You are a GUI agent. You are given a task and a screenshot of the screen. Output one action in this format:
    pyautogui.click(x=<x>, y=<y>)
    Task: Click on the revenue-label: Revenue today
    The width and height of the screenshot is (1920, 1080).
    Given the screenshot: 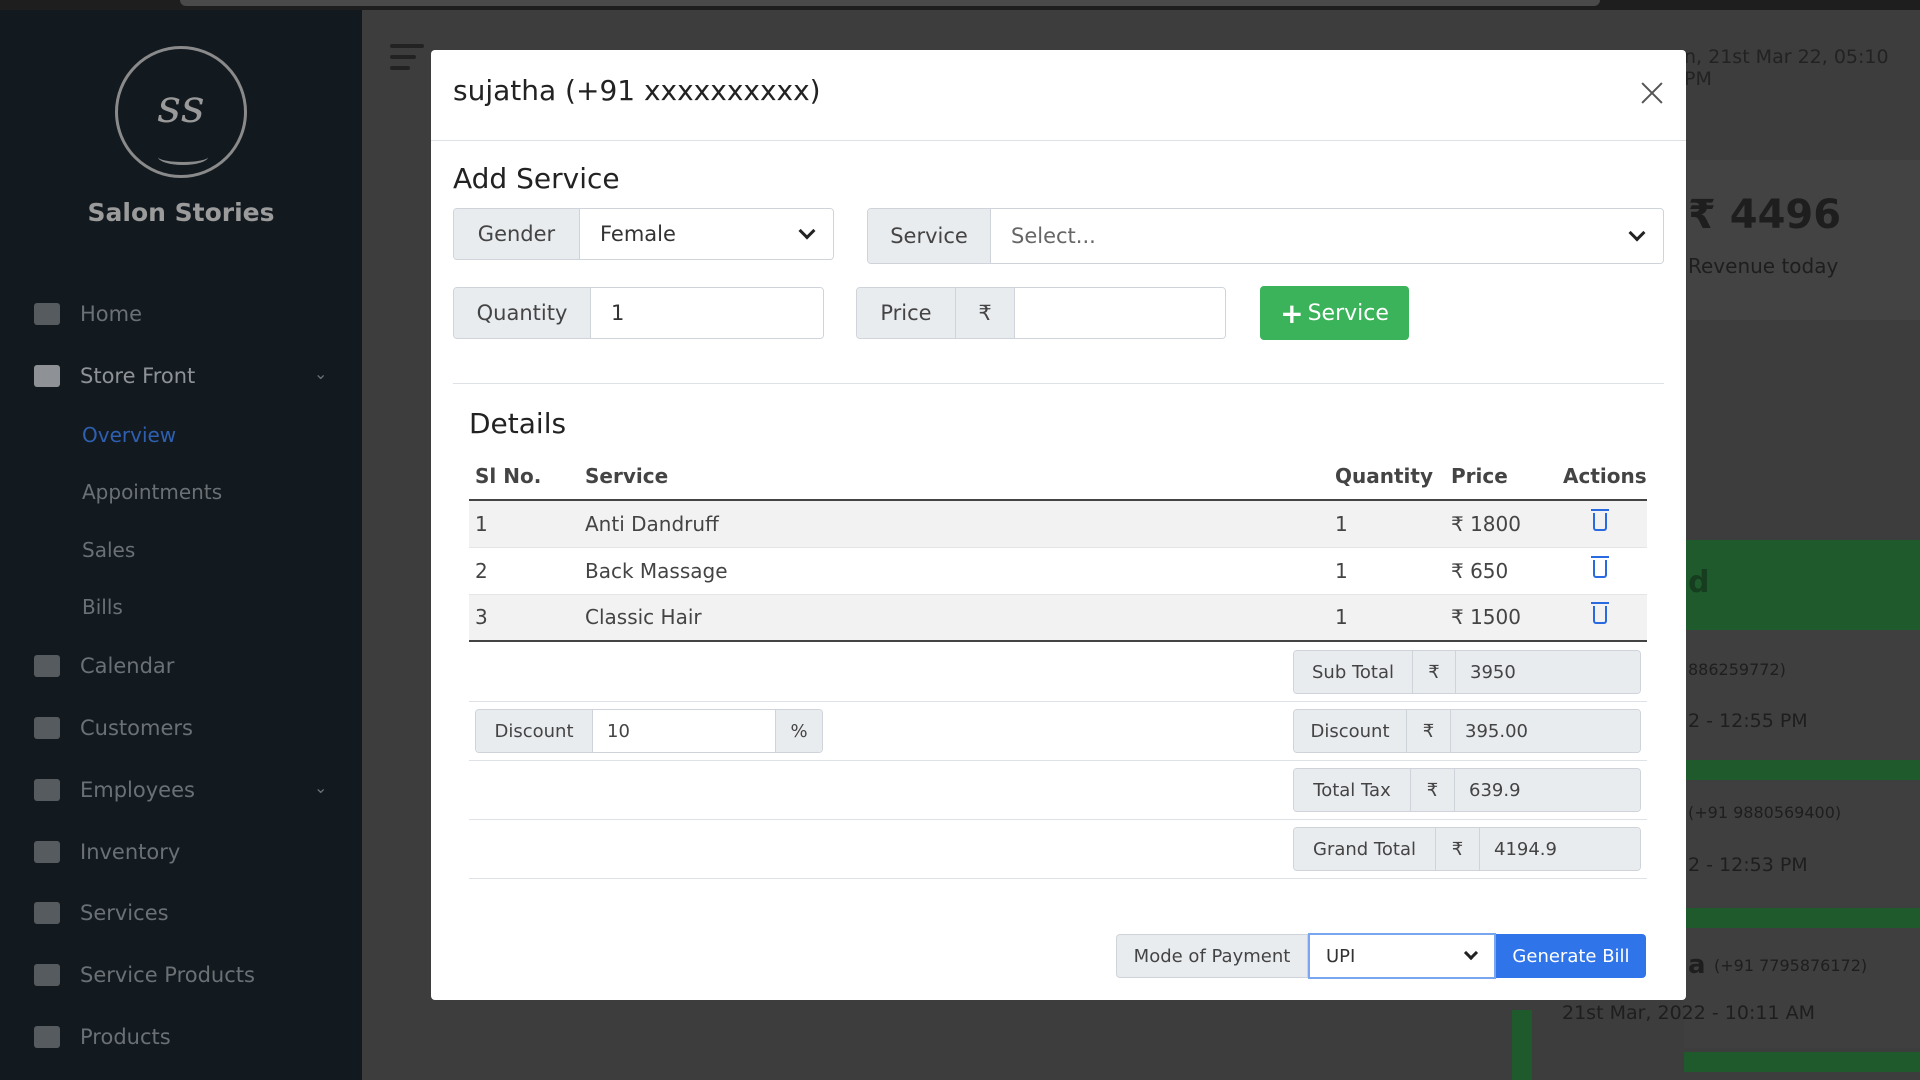 What is the action you would take?
    pyautogui.click(x=1763, y=266)
    